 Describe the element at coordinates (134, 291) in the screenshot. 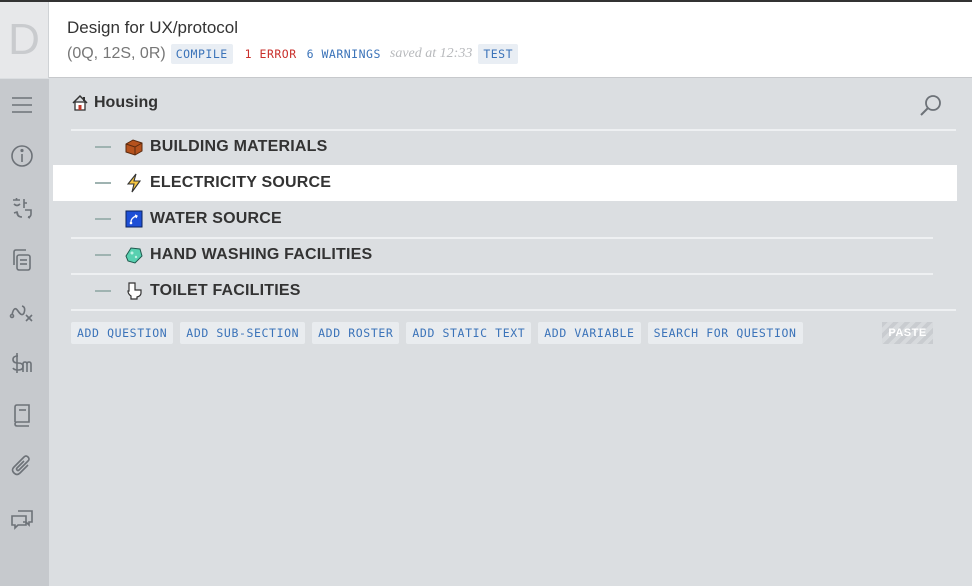

I see `toilet-icon` at that location.